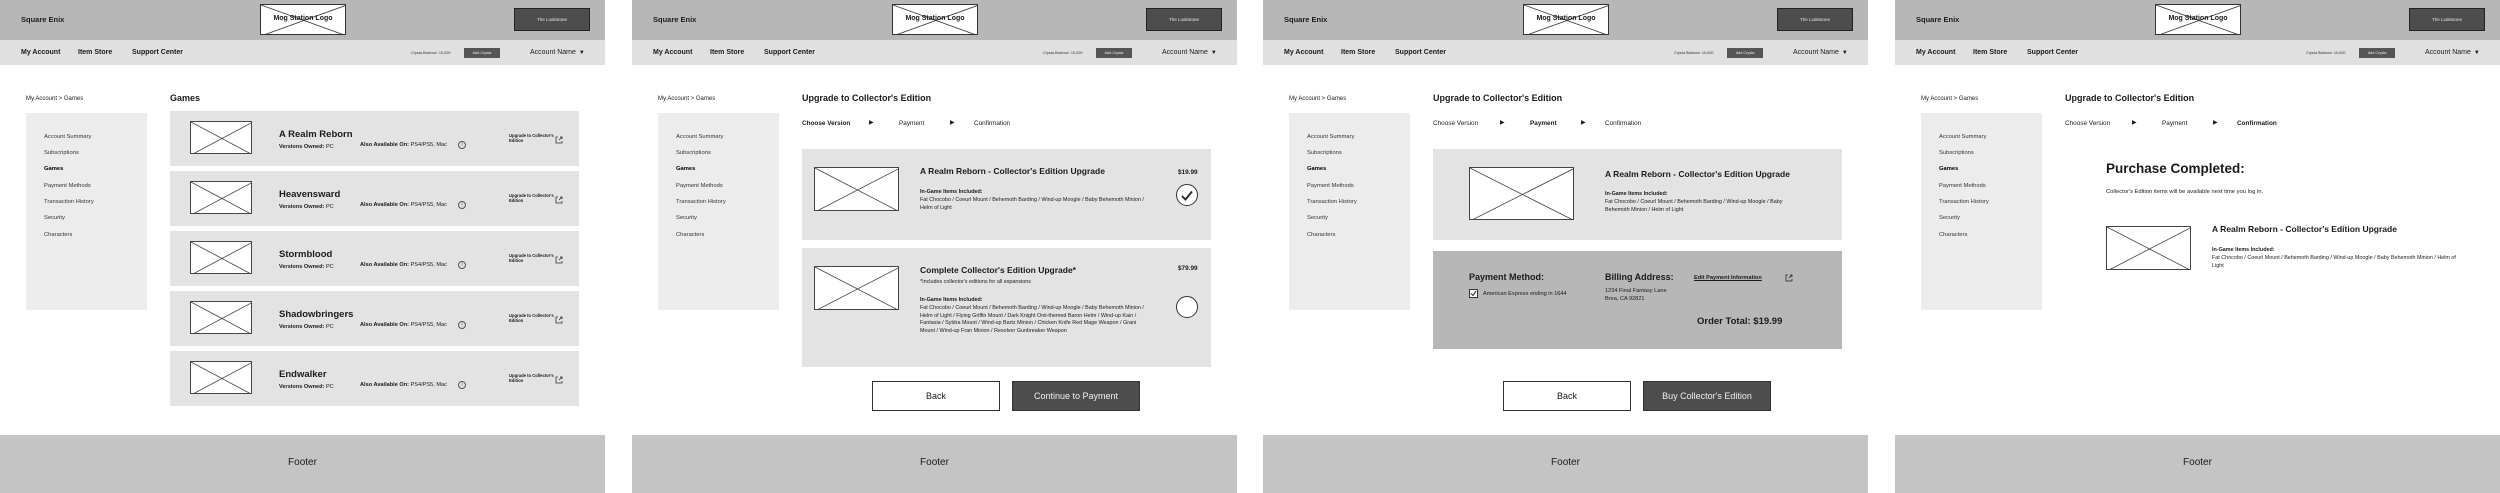 Image resolution: width=2500 pixels, height=493 pixels. What do you see at coordinates (1728, 278) in the screenshot?
I see `edit-payment-link: Edit Payment Information` at bounding box center [1728, 278].